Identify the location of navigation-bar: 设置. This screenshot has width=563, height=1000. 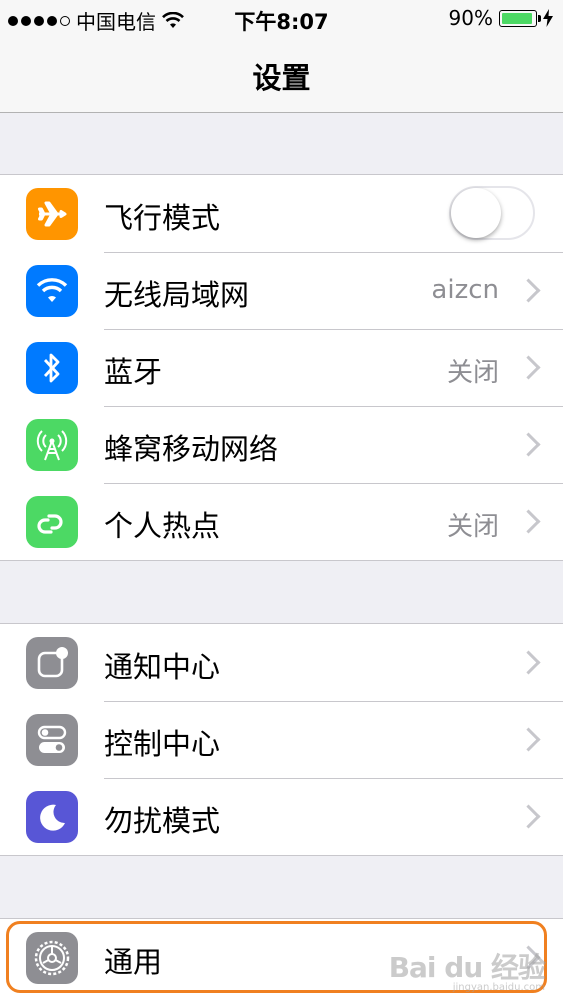
(281, 75).